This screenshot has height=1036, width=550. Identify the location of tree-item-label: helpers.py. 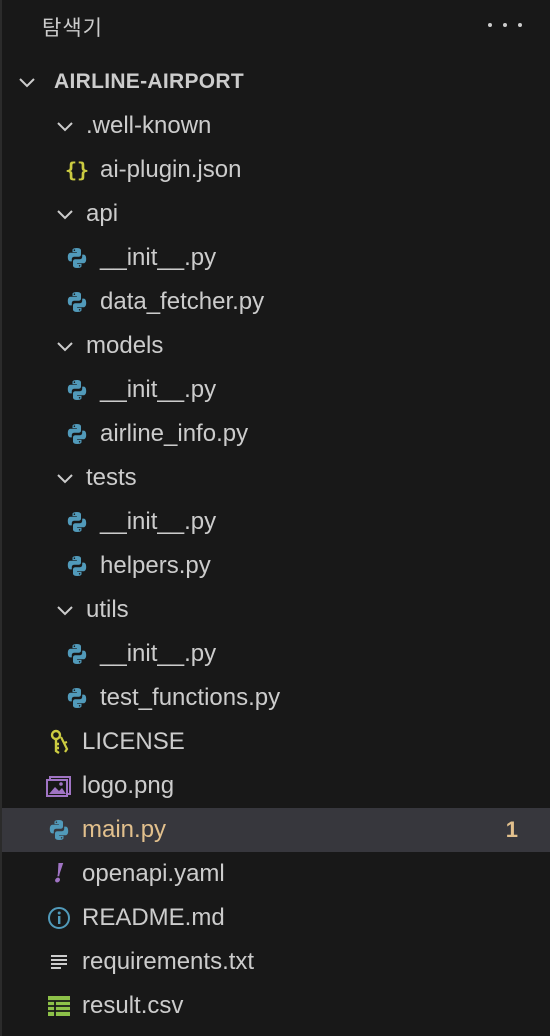
(155, 565).